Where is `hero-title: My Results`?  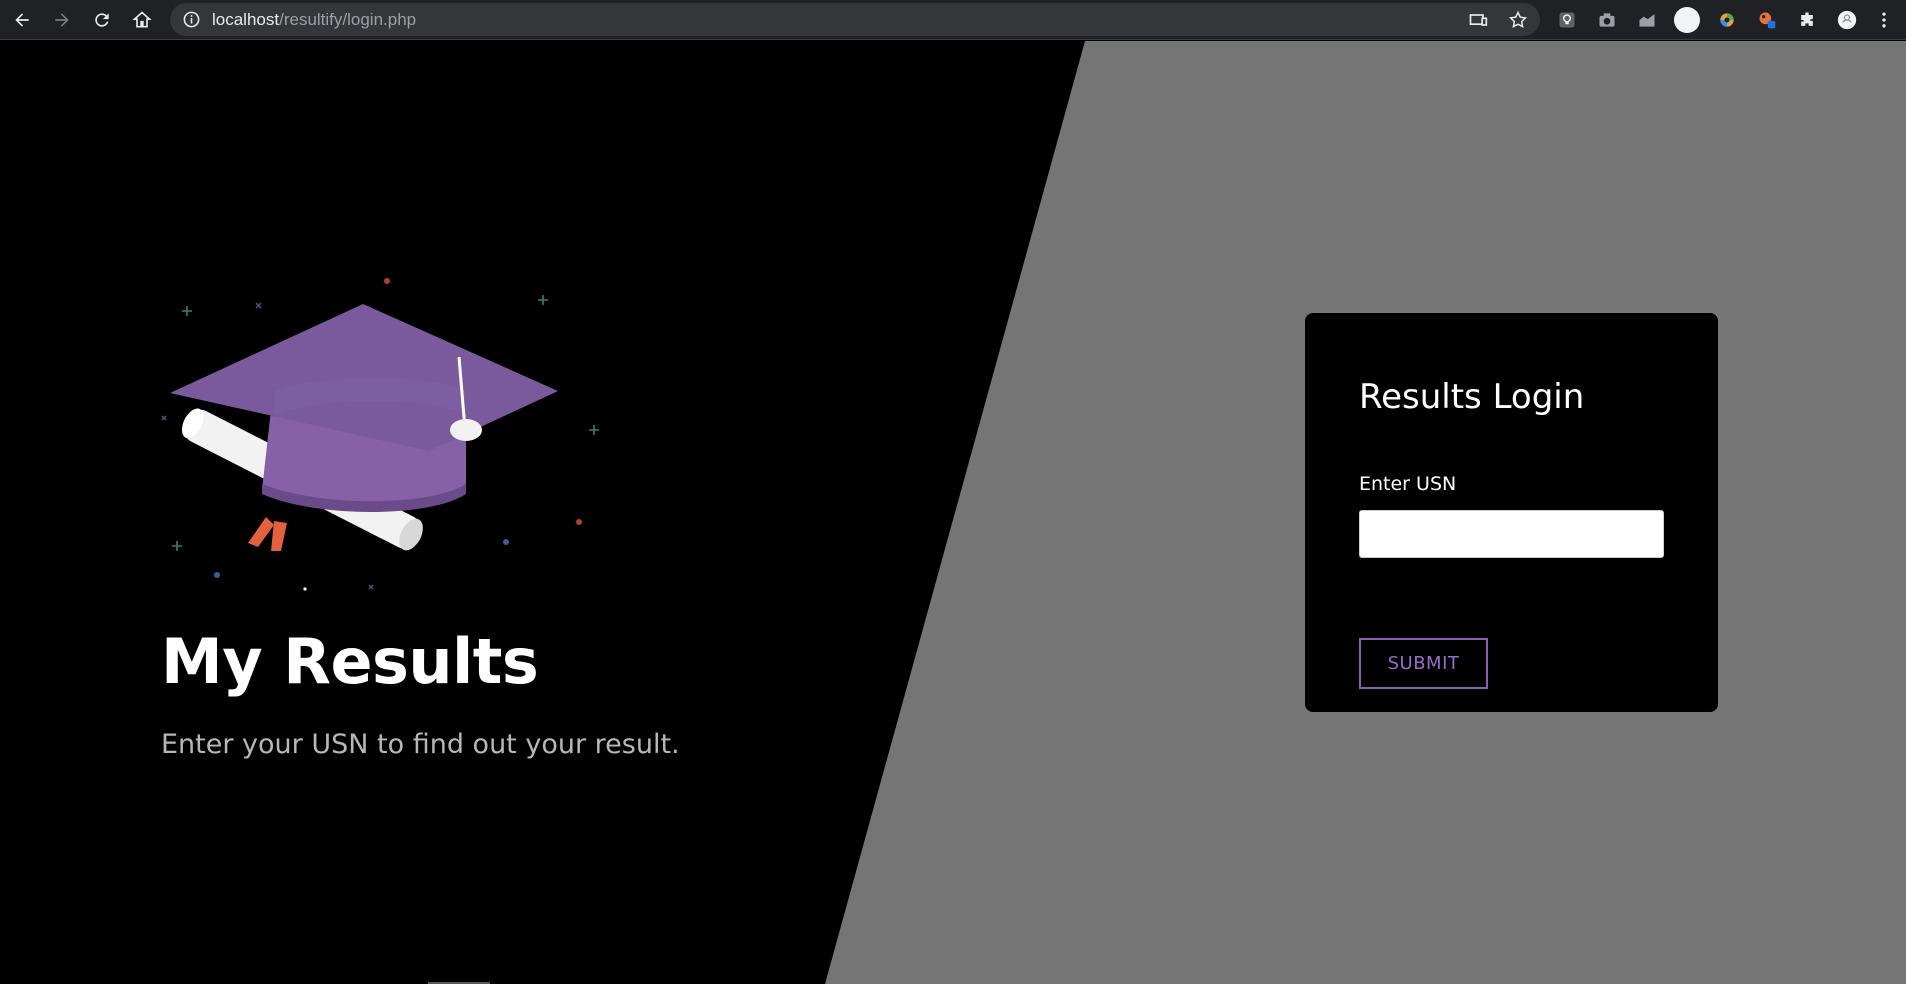
hero-title: My Results is located at coordinates (350, 661).